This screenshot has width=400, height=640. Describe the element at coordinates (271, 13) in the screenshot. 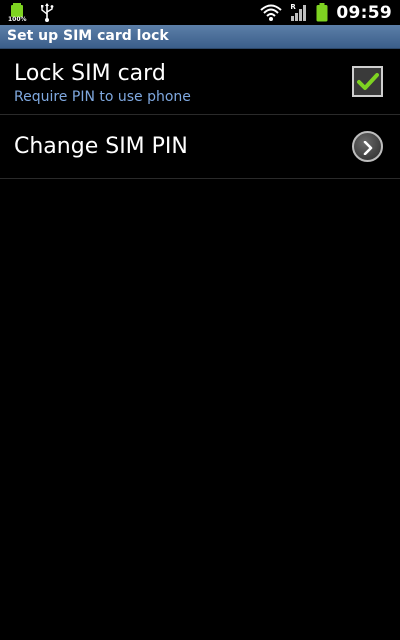

I see `wifi-icon` at that location.